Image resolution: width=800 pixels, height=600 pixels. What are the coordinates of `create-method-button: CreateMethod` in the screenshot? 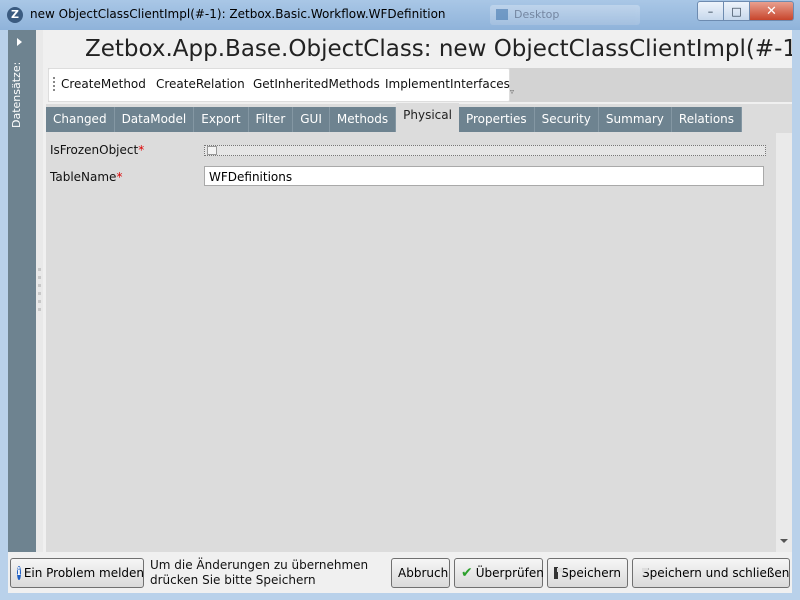 It's located at (103, 84).